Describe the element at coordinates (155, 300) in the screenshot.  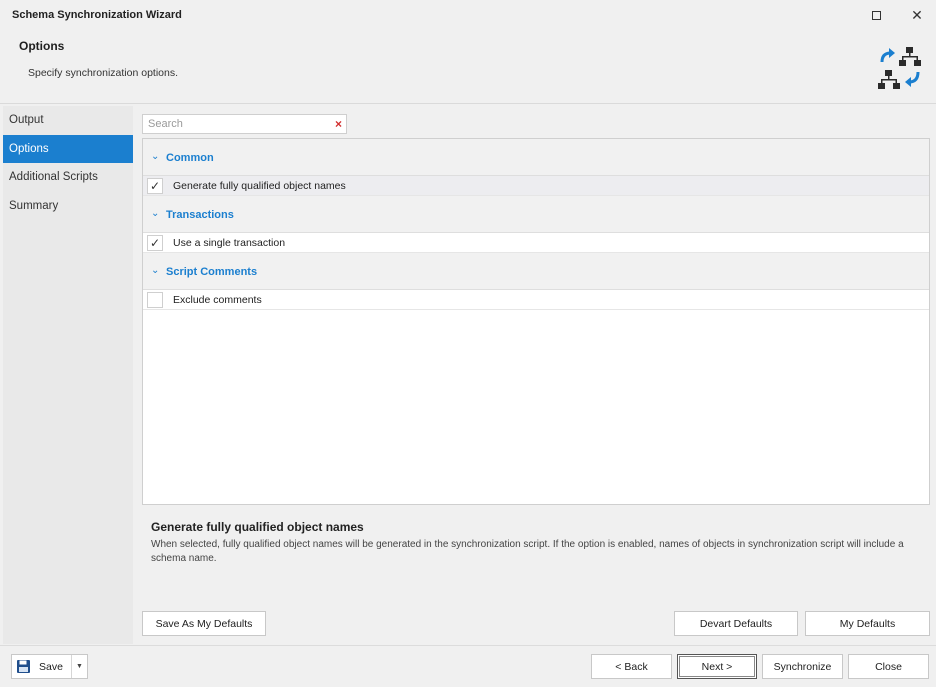
I see `option-checkbox` at that location.